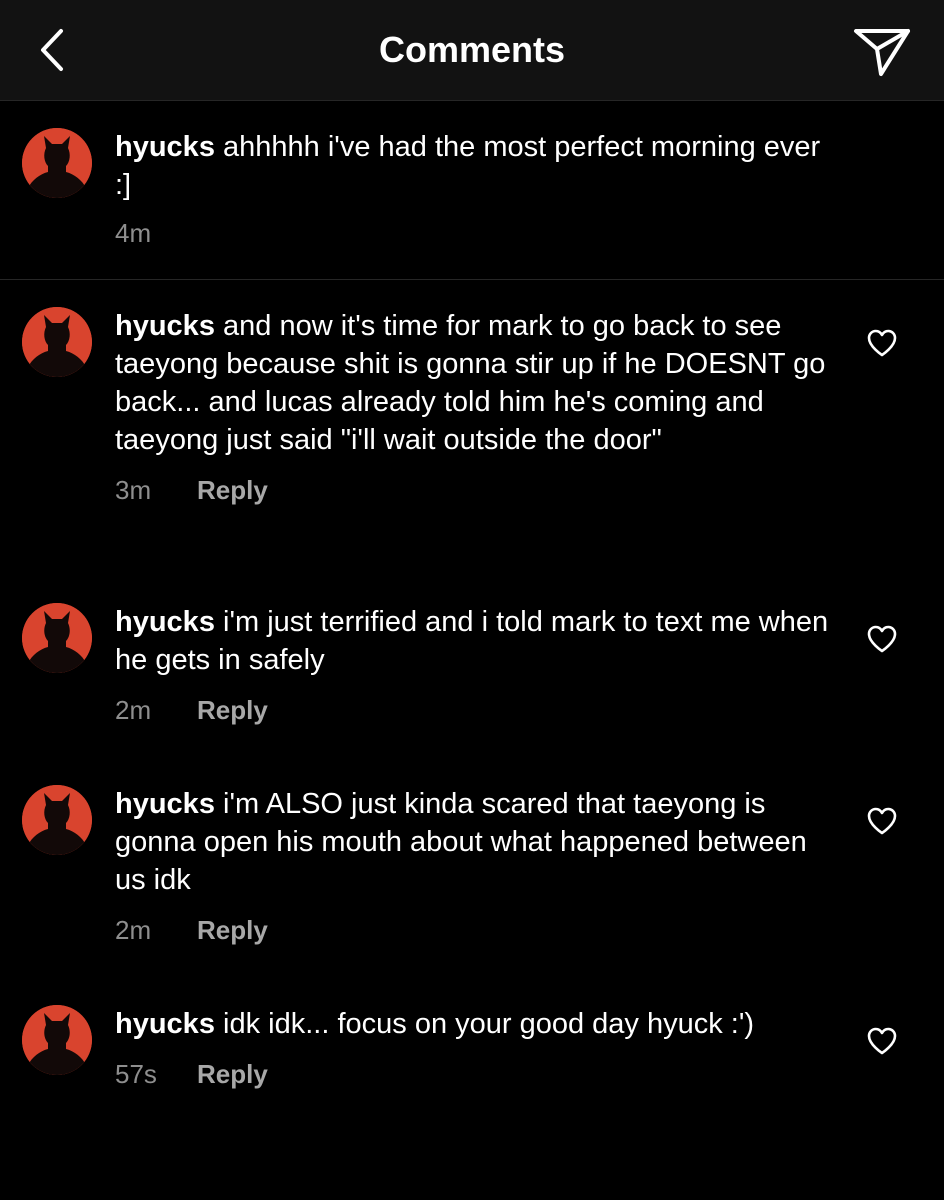 The height and width of the screenshot is (1200, 944). I want to click on back-button, so click(52, 50).